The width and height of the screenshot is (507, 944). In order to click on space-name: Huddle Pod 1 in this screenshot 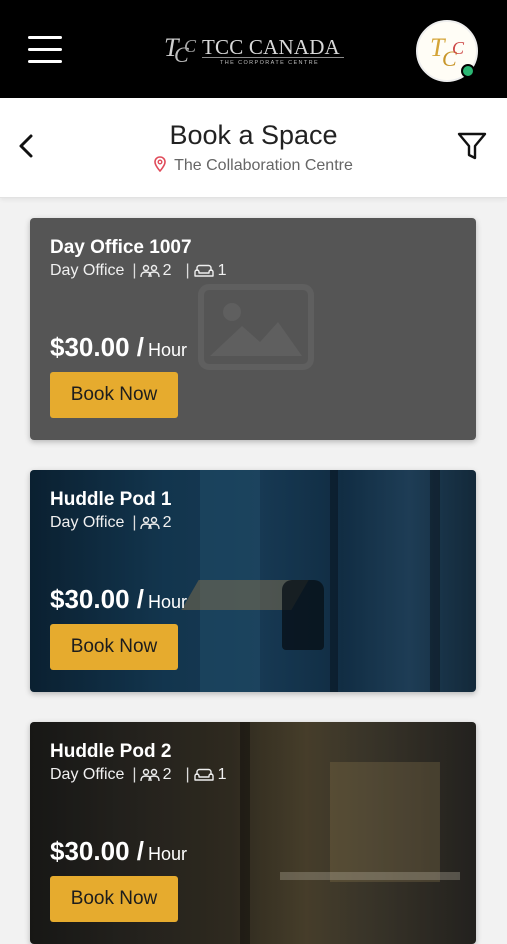, I will do `click(111, 499)`.